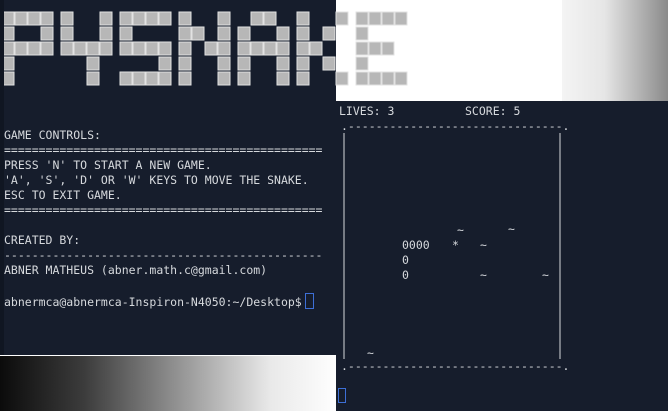 Image resolution: width=668 pixels, height=411 pixels. Describe the element at coordinates (63, 195) in the screenshot. I see `control-instruction: ESC TO EXIT GAME.` at that location.